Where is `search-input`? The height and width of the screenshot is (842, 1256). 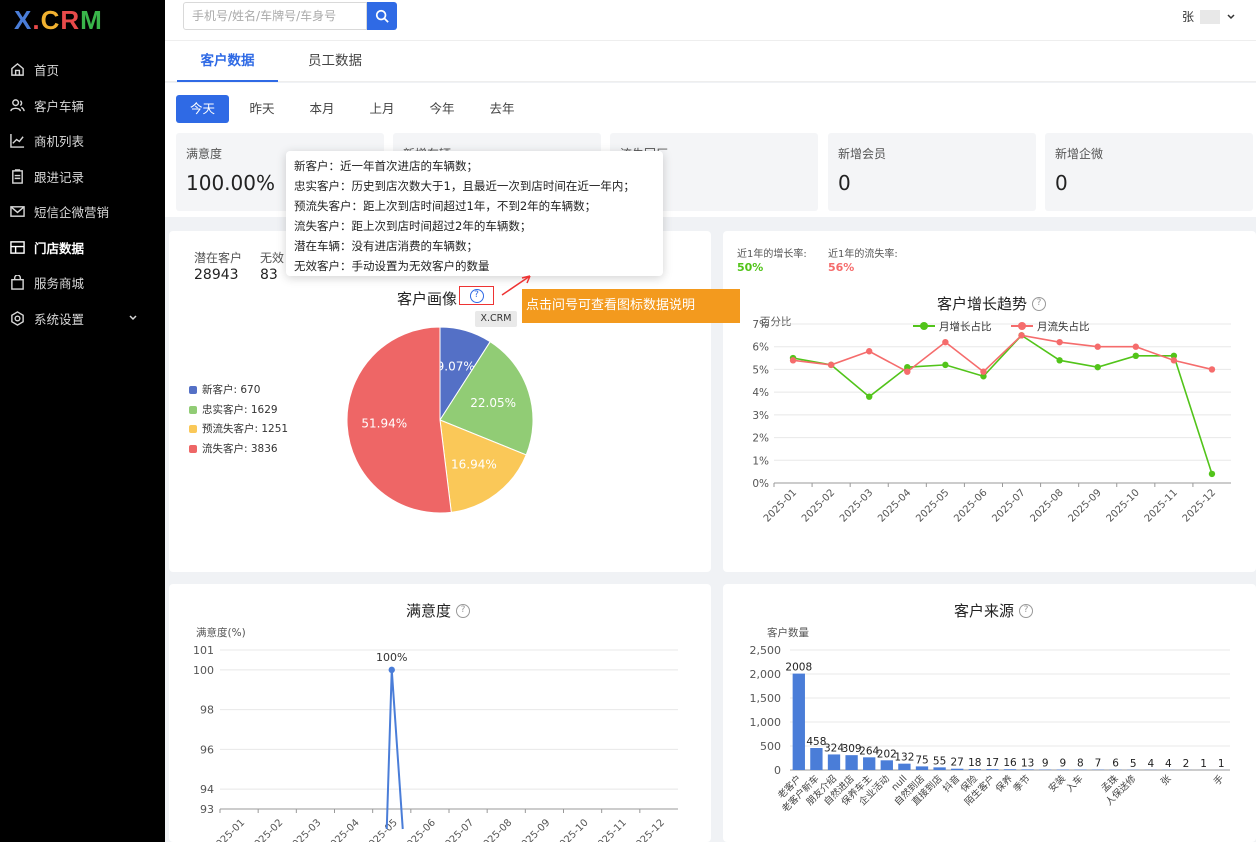 search-input is located at coordinates (275, 16).